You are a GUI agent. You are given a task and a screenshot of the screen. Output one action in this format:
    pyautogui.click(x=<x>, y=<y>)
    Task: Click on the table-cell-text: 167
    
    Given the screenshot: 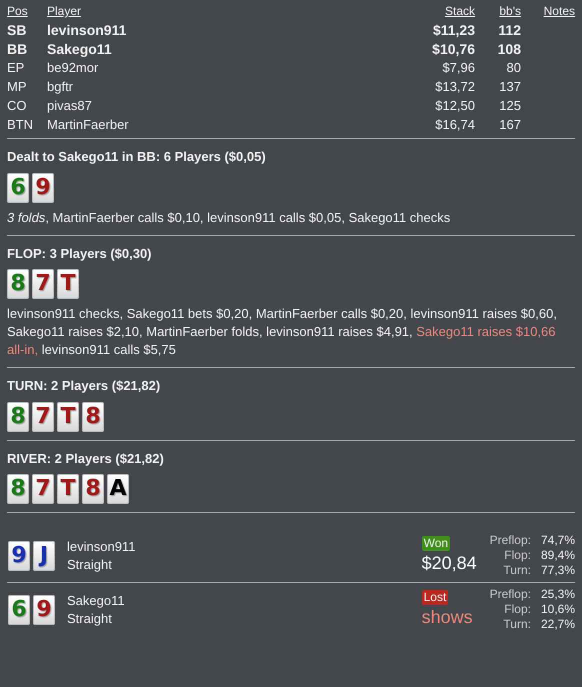 What is the action you would take?
    pyautogui.click(x=510, y=125)
    